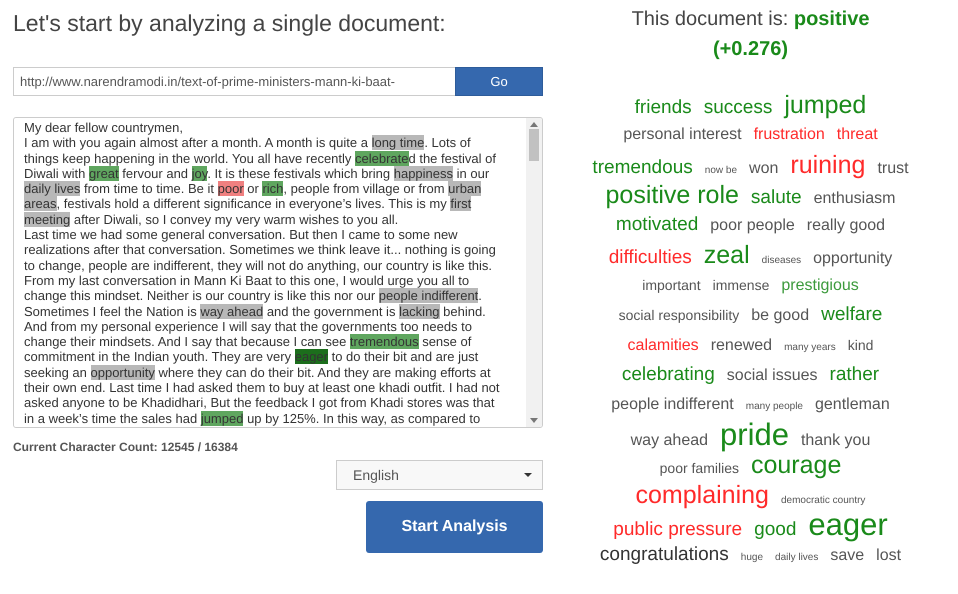 The image size is (958, 594). What do you see at coordinates (846, 226) in the screenshot?
I see `cloud-word: really good` at bounding box center [846, 226].